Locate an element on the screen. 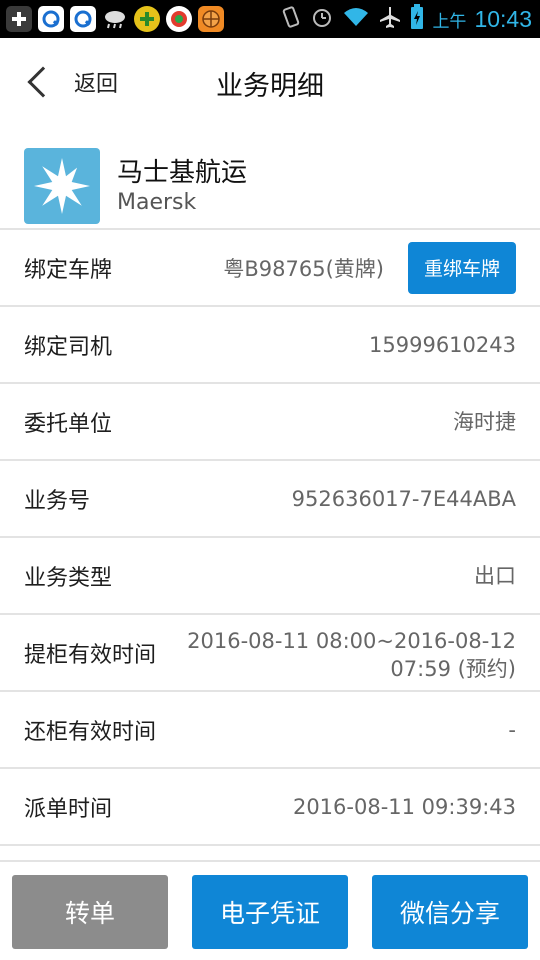 The height and width of the screenshot is (960, 540). app-header: 返回 业务明细 is located at coordinates (270, 82).